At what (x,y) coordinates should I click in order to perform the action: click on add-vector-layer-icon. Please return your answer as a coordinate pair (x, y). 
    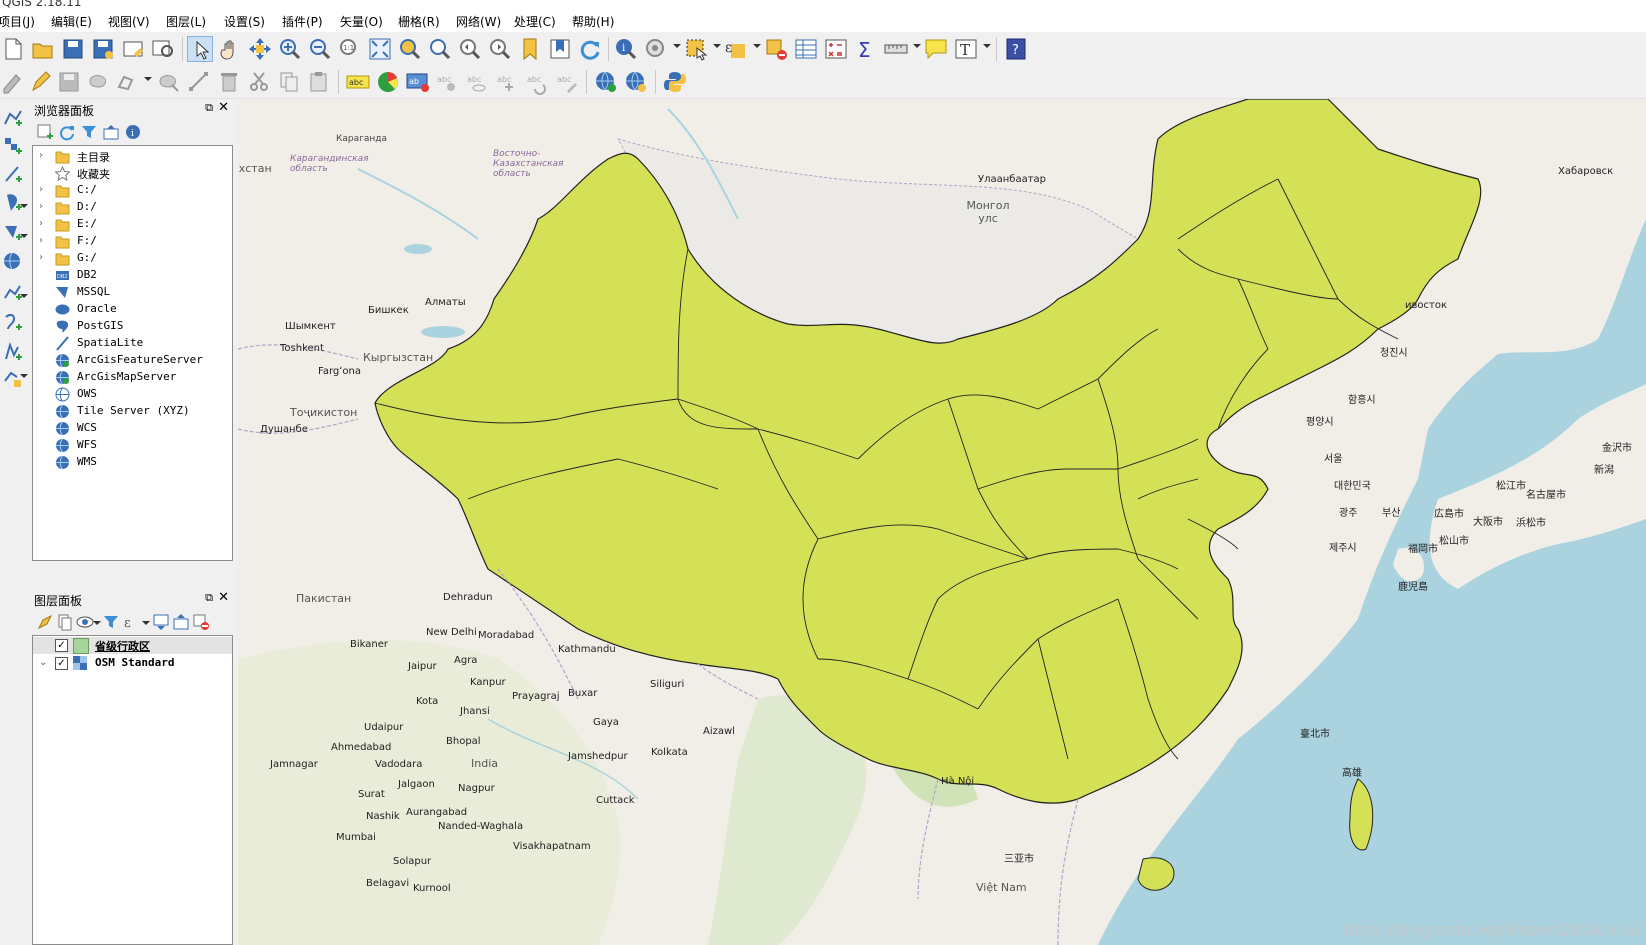
    Looking at the image, I should click on (13, 118).